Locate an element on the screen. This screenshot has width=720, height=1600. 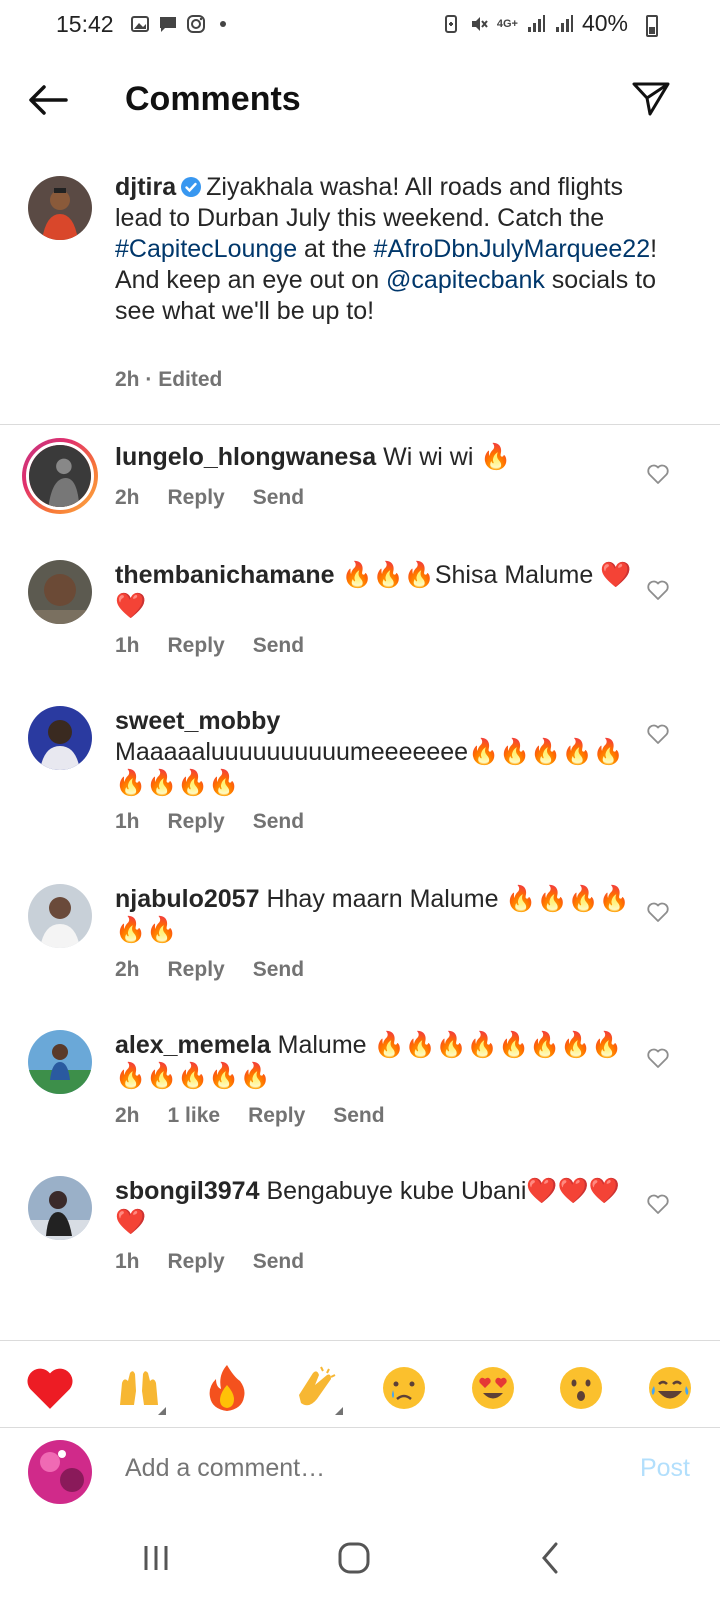
comment-username: lungelo_hlongwanesa is located at coordinates (245, 457).